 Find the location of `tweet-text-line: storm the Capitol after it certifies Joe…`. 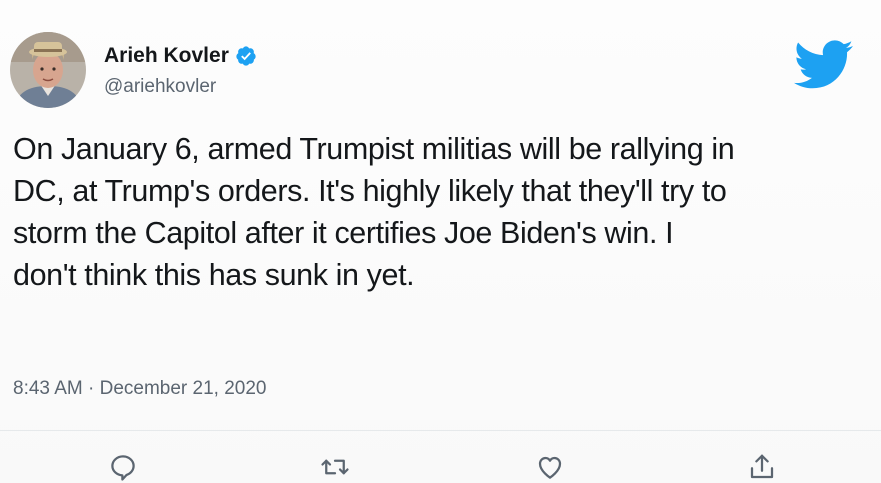

tweet-text-line: storm the Capitol after it certifies Joe… is located at coordinates (343, 233).